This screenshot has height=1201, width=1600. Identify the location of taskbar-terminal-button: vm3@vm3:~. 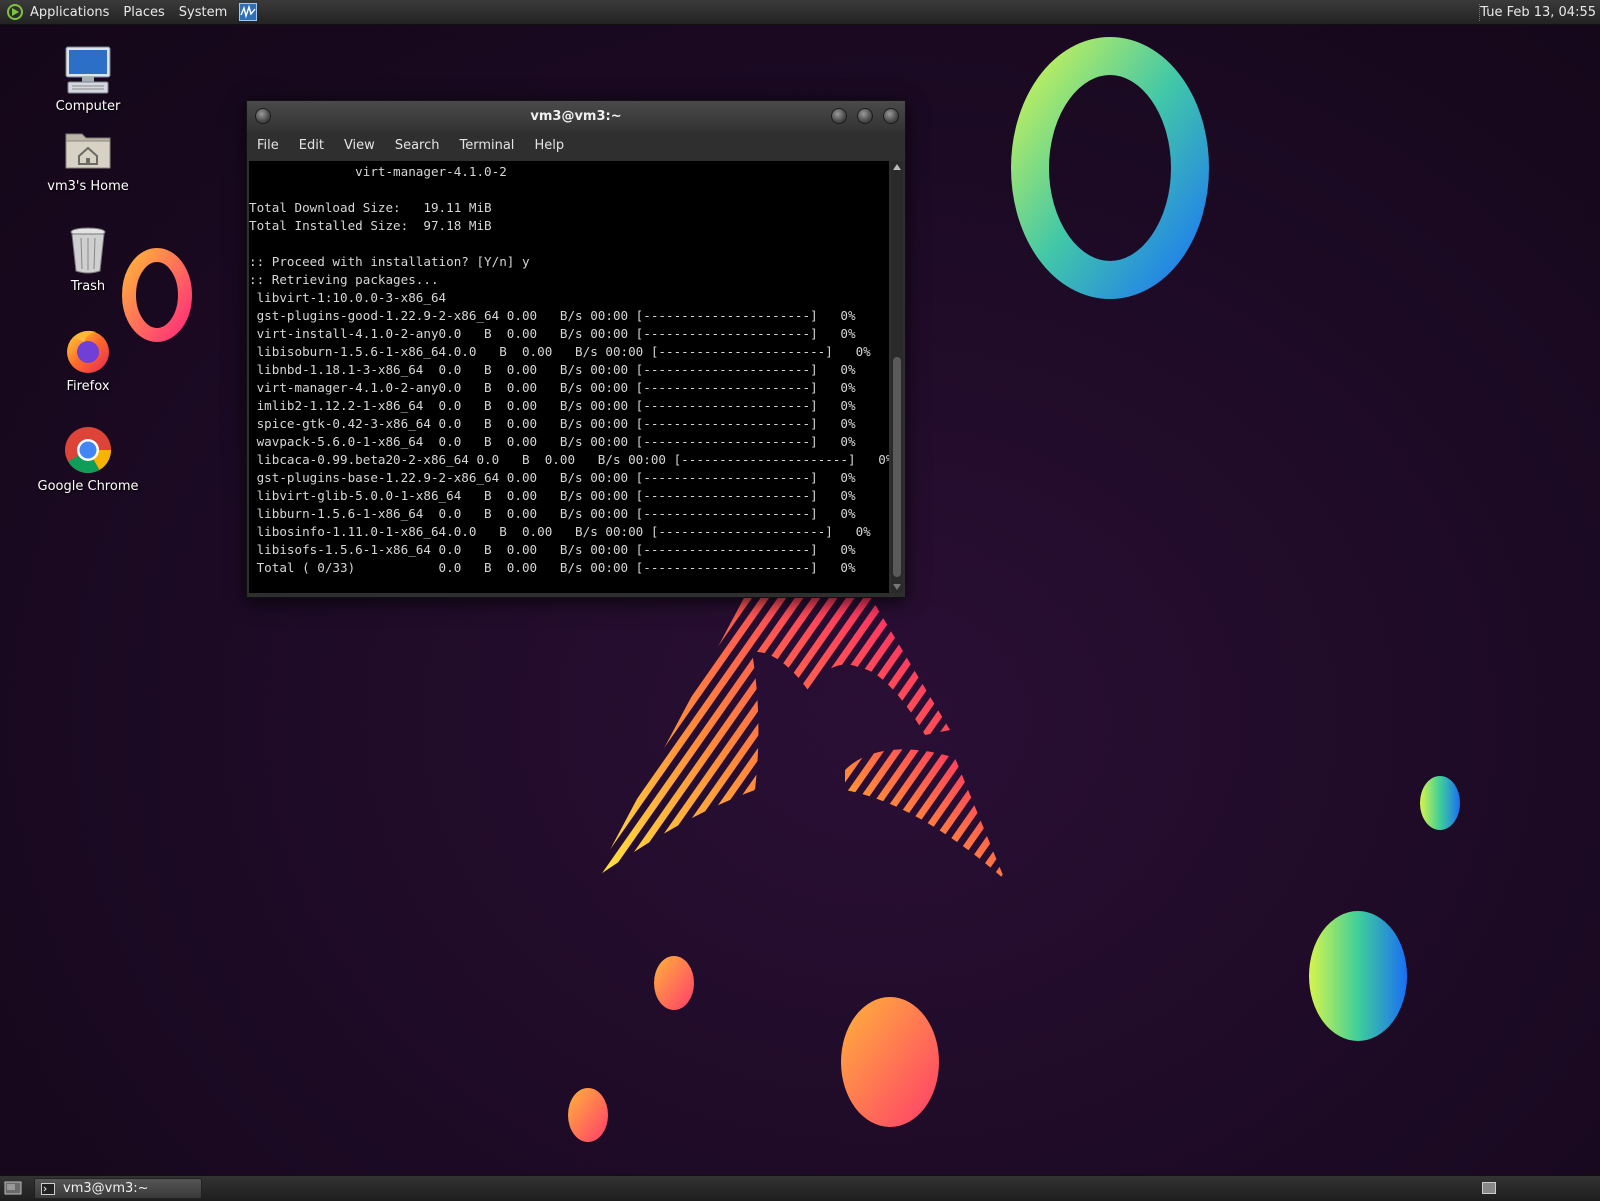
(118, 1188).